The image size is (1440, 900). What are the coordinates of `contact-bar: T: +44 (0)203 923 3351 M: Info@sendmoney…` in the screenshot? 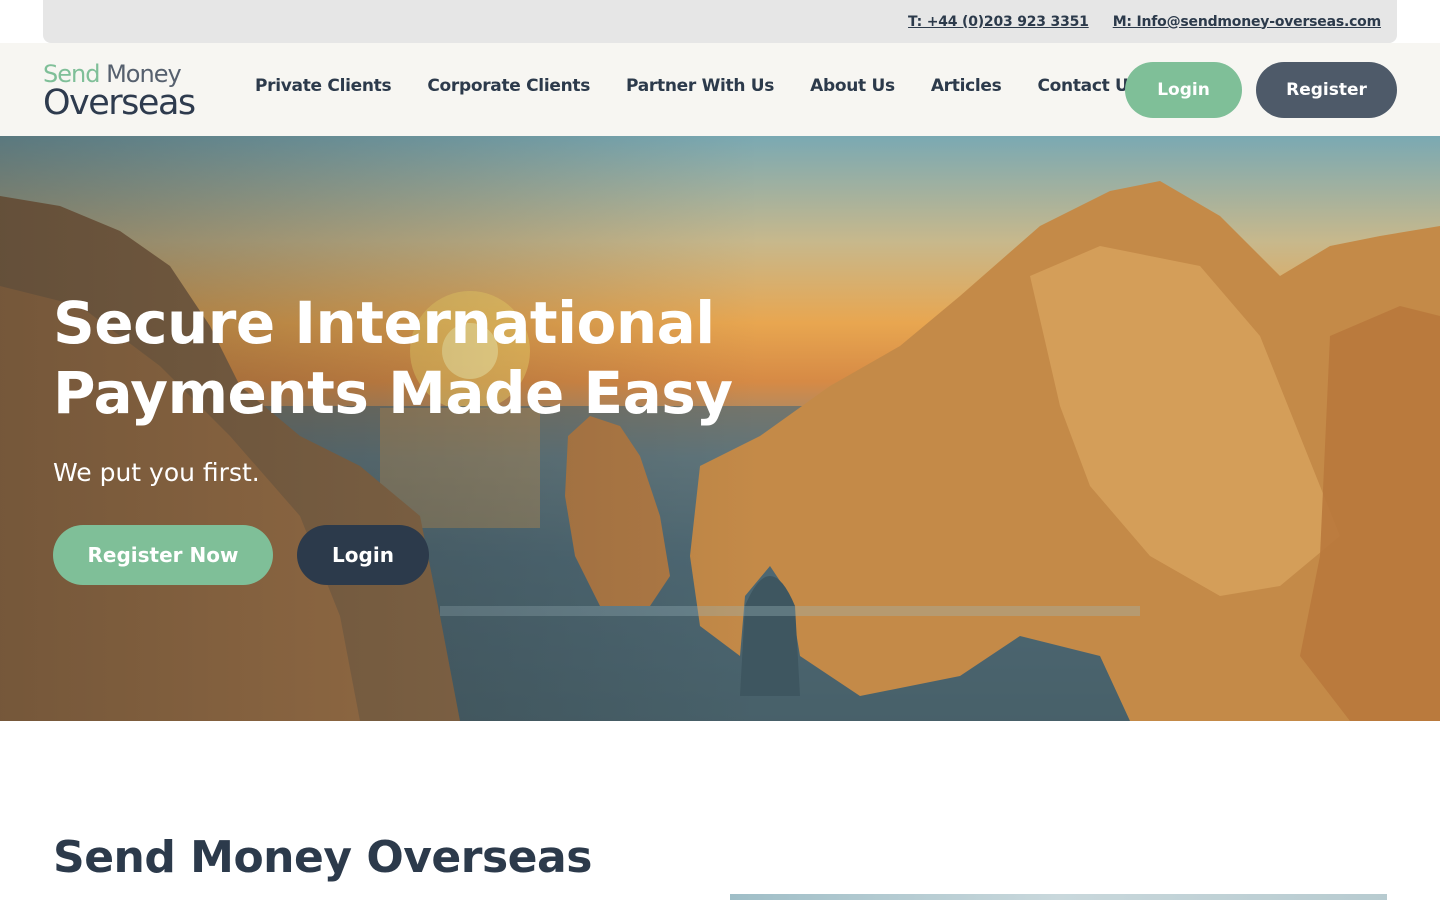 It's located at (720, 21).